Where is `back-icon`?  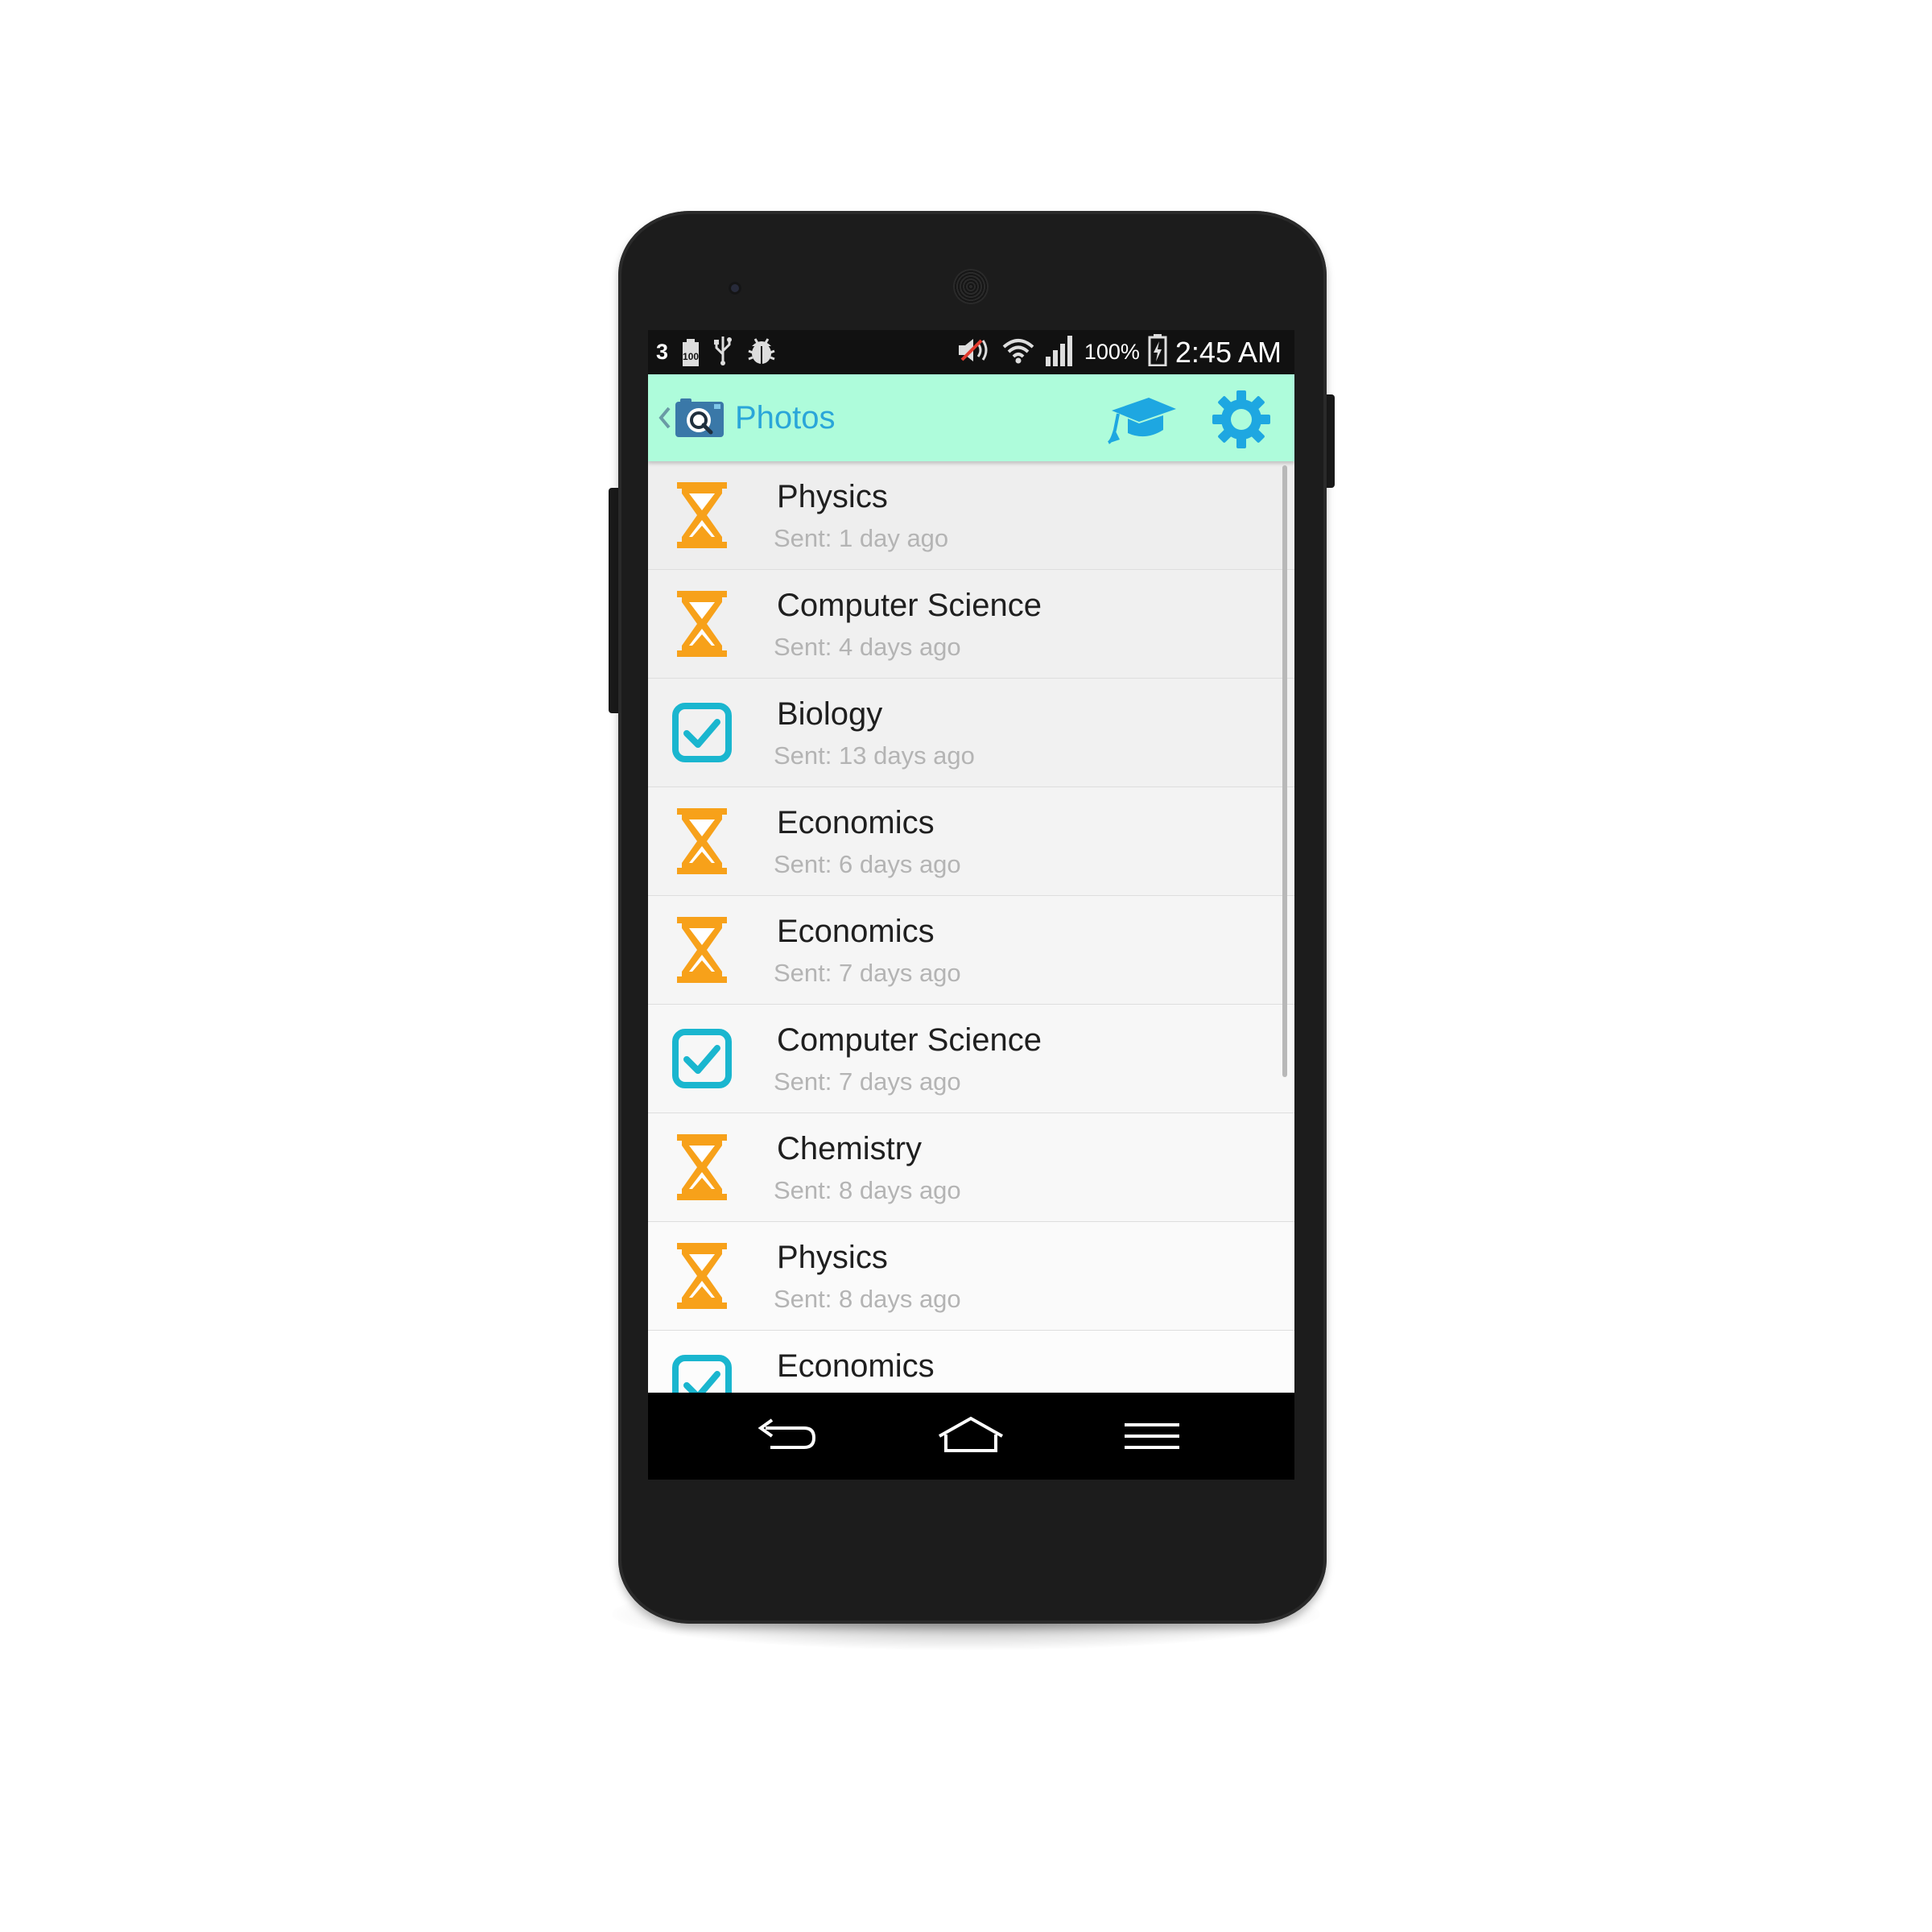 back-icon is located at coordinates (786, 1436).